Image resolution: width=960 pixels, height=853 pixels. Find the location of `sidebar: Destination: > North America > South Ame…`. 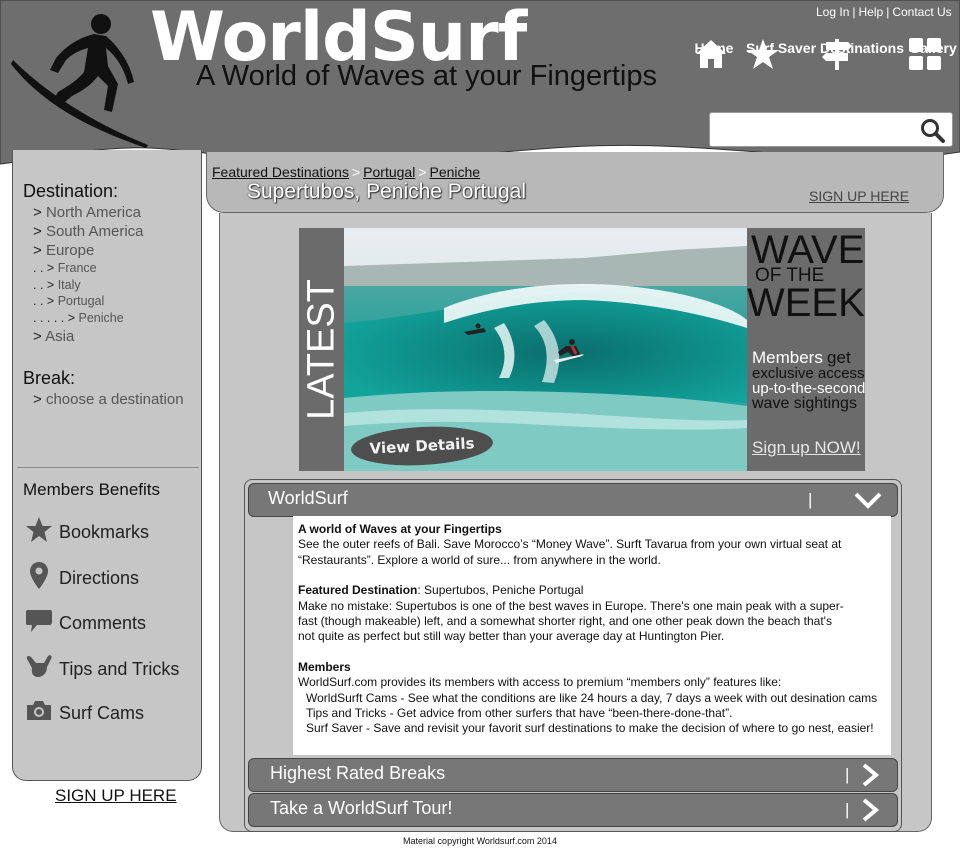

sidebar: Destination: > North America > South Ame… is located at coordinates (107, 465).